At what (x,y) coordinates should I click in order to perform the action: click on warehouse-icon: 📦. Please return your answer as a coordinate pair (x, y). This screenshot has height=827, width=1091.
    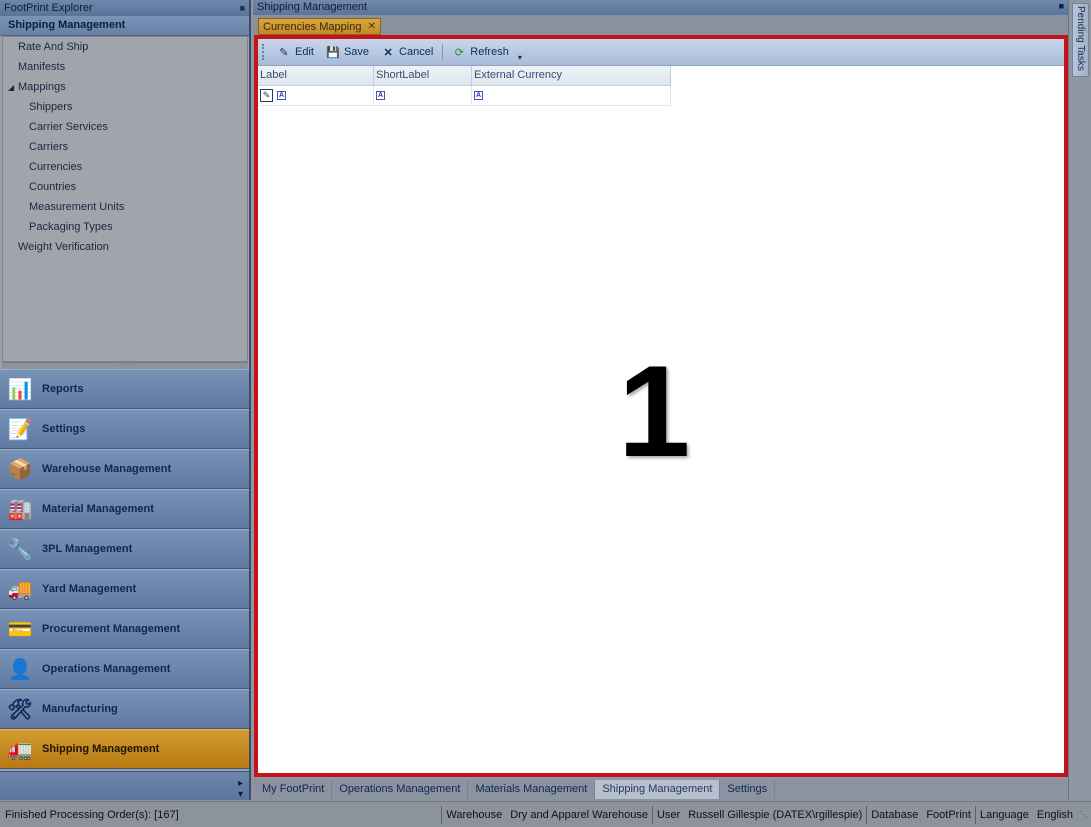
    Looking at the image, I should click on (20, 469).